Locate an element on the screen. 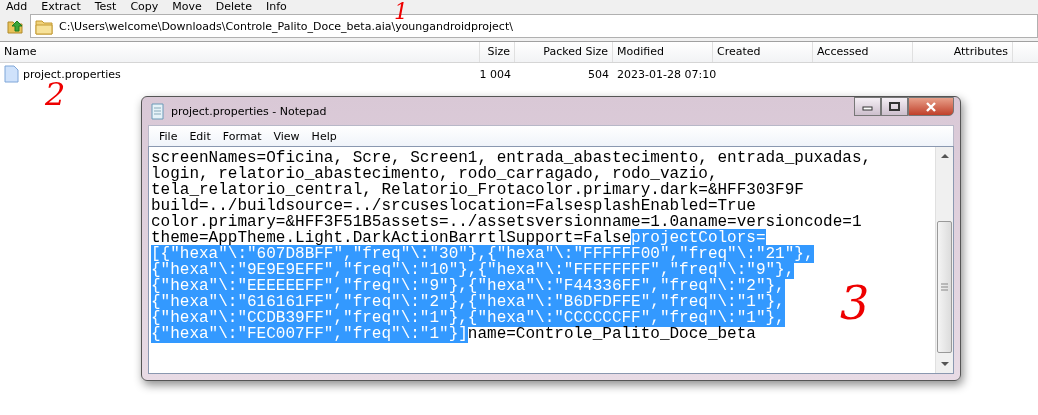  text-line: tela_relatorio_central, Relatorio_Frotacolor.primary.dark=&HFF303F9F is located at coordinates (477, 190).